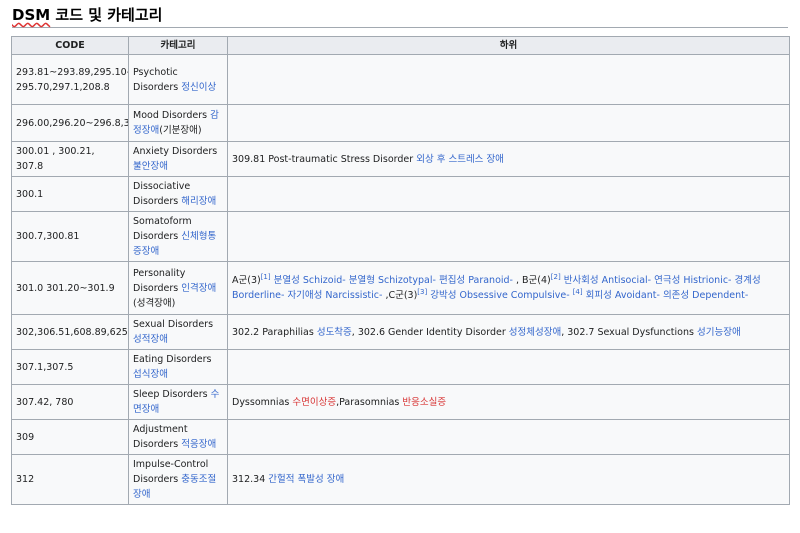 The height and width of the screenshot is (533, 800). I want to click on category-cell: Sexual Disorders 성적장애, so click(178, 332).